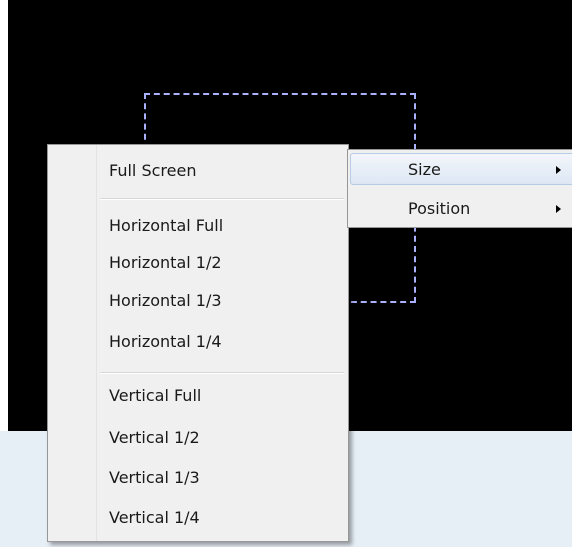  Describe the element at coordinates (165, 301) in the screenshot. I see `menu-item-horizontal-third: Horizontal 1/3` at that location.